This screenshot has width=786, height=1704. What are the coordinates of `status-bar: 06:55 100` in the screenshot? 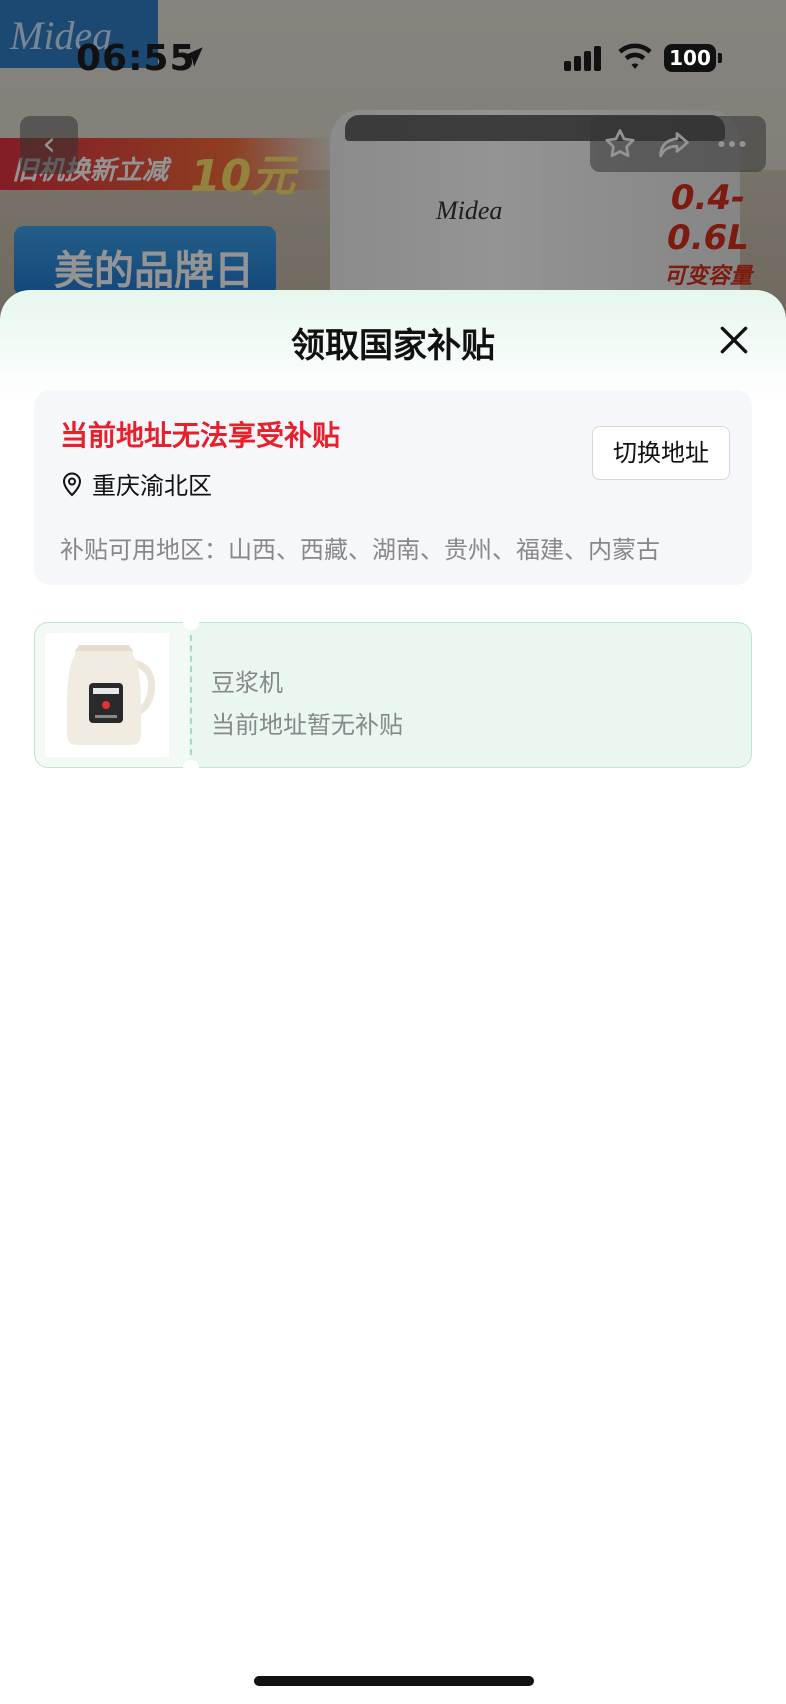 It's located at (393, 55).